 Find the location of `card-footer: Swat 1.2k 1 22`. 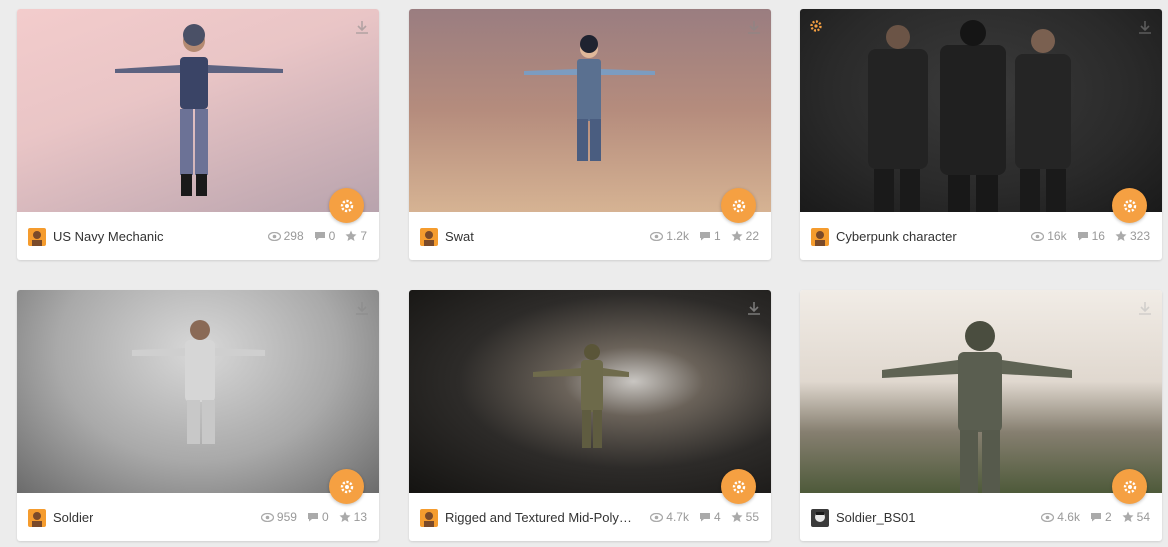

card-footer: Swat 1.2k 1 22 is located at coordinates (590, 236).